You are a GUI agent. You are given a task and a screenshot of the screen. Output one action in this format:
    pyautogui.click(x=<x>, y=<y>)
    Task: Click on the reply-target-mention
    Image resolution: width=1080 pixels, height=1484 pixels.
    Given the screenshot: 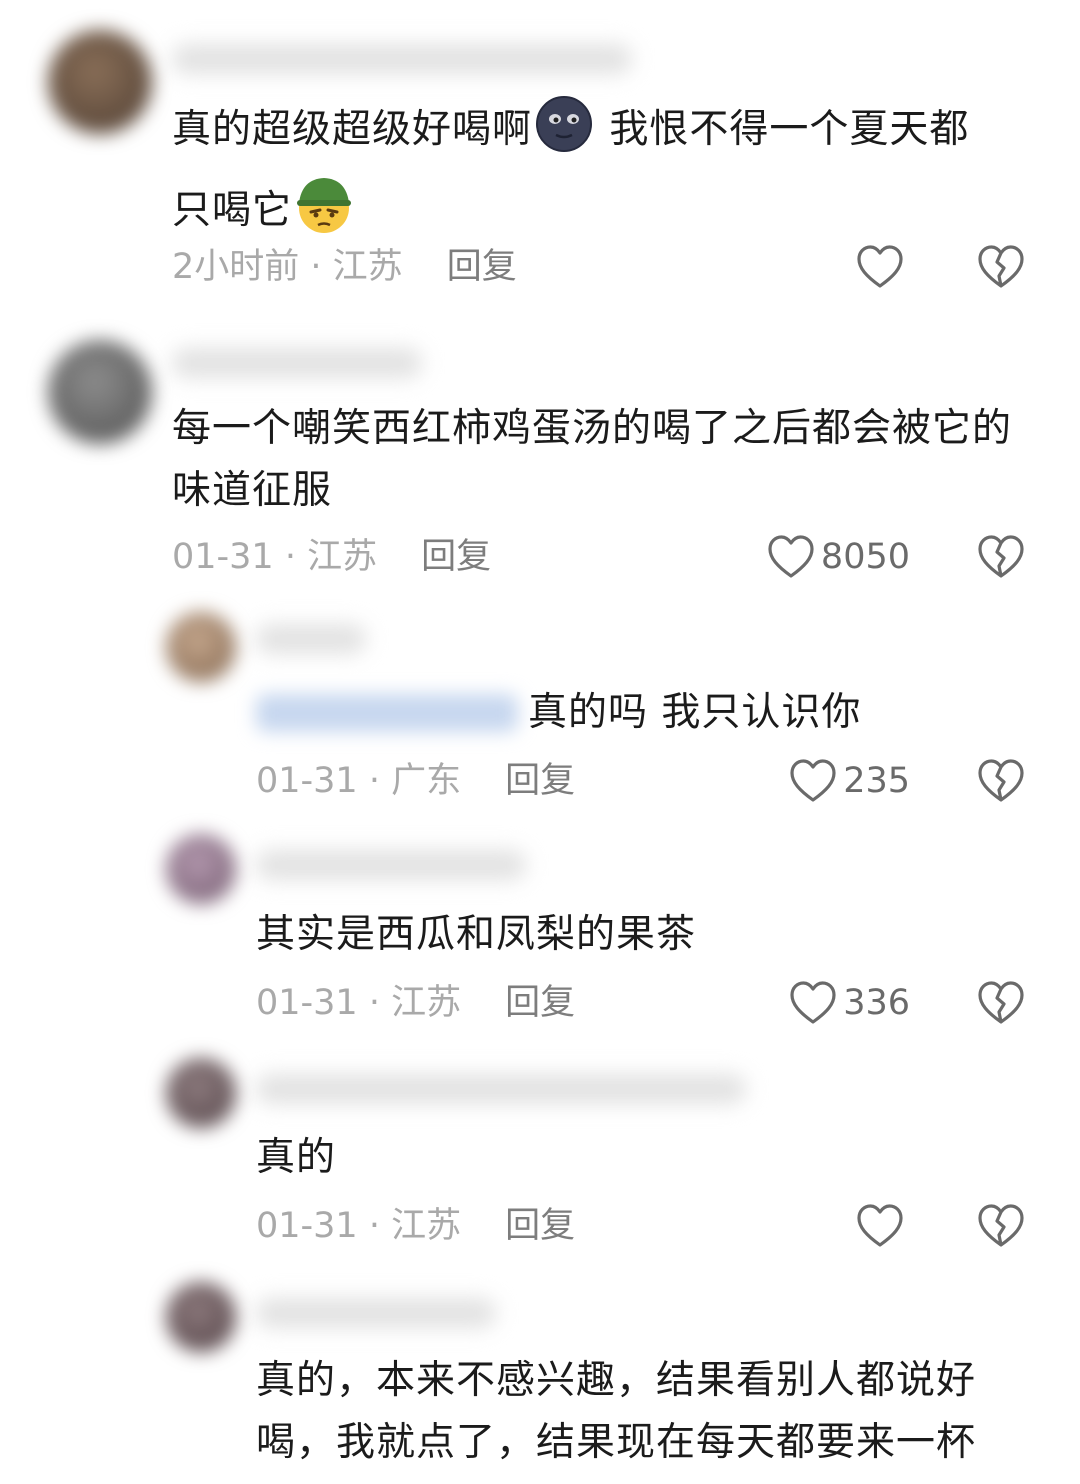 What is the action you would take?
    pyautogui.click(x=387, y=713)
    